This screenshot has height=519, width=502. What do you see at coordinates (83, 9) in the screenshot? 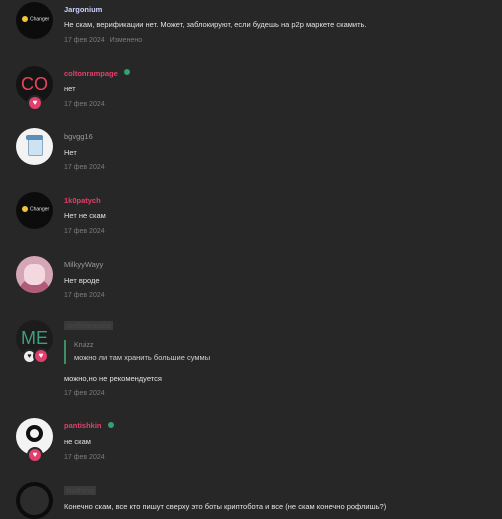
I see `username: Jargonium` at bounding box center [83, 9].